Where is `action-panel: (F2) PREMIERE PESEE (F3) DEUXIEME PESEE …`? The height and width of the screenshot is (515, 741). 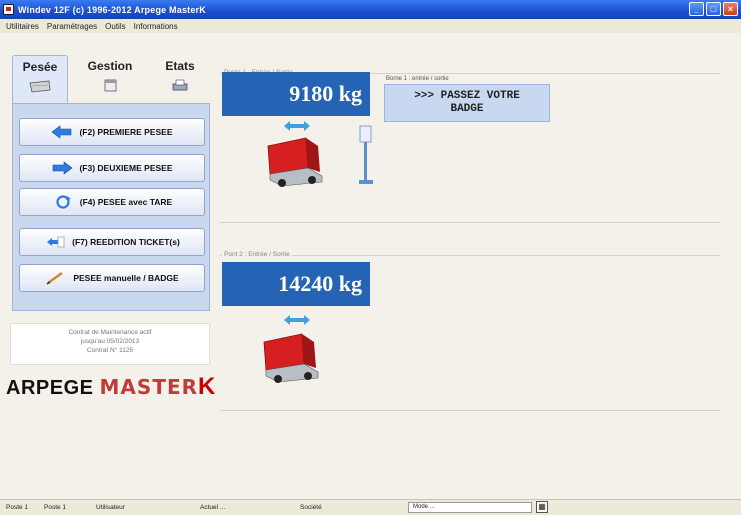 action-panel: (F2) PREMIERE PESEE (F3) DEUXIEME PESEE … is located at coordinates (111, 207).